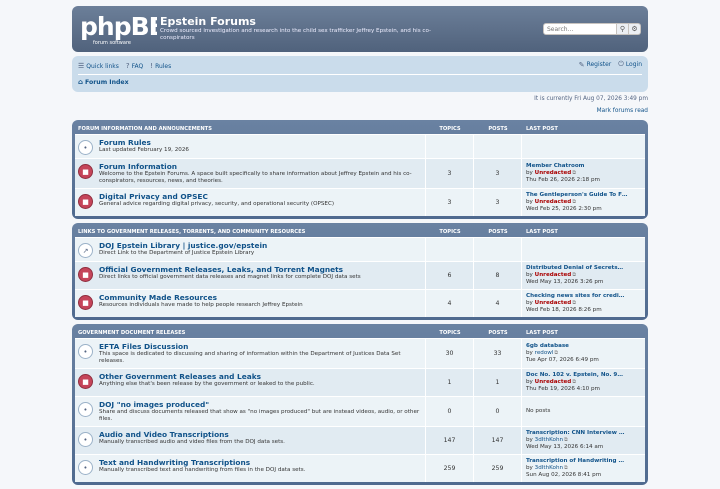  I want to click on nav-divider, so click(360, 74).